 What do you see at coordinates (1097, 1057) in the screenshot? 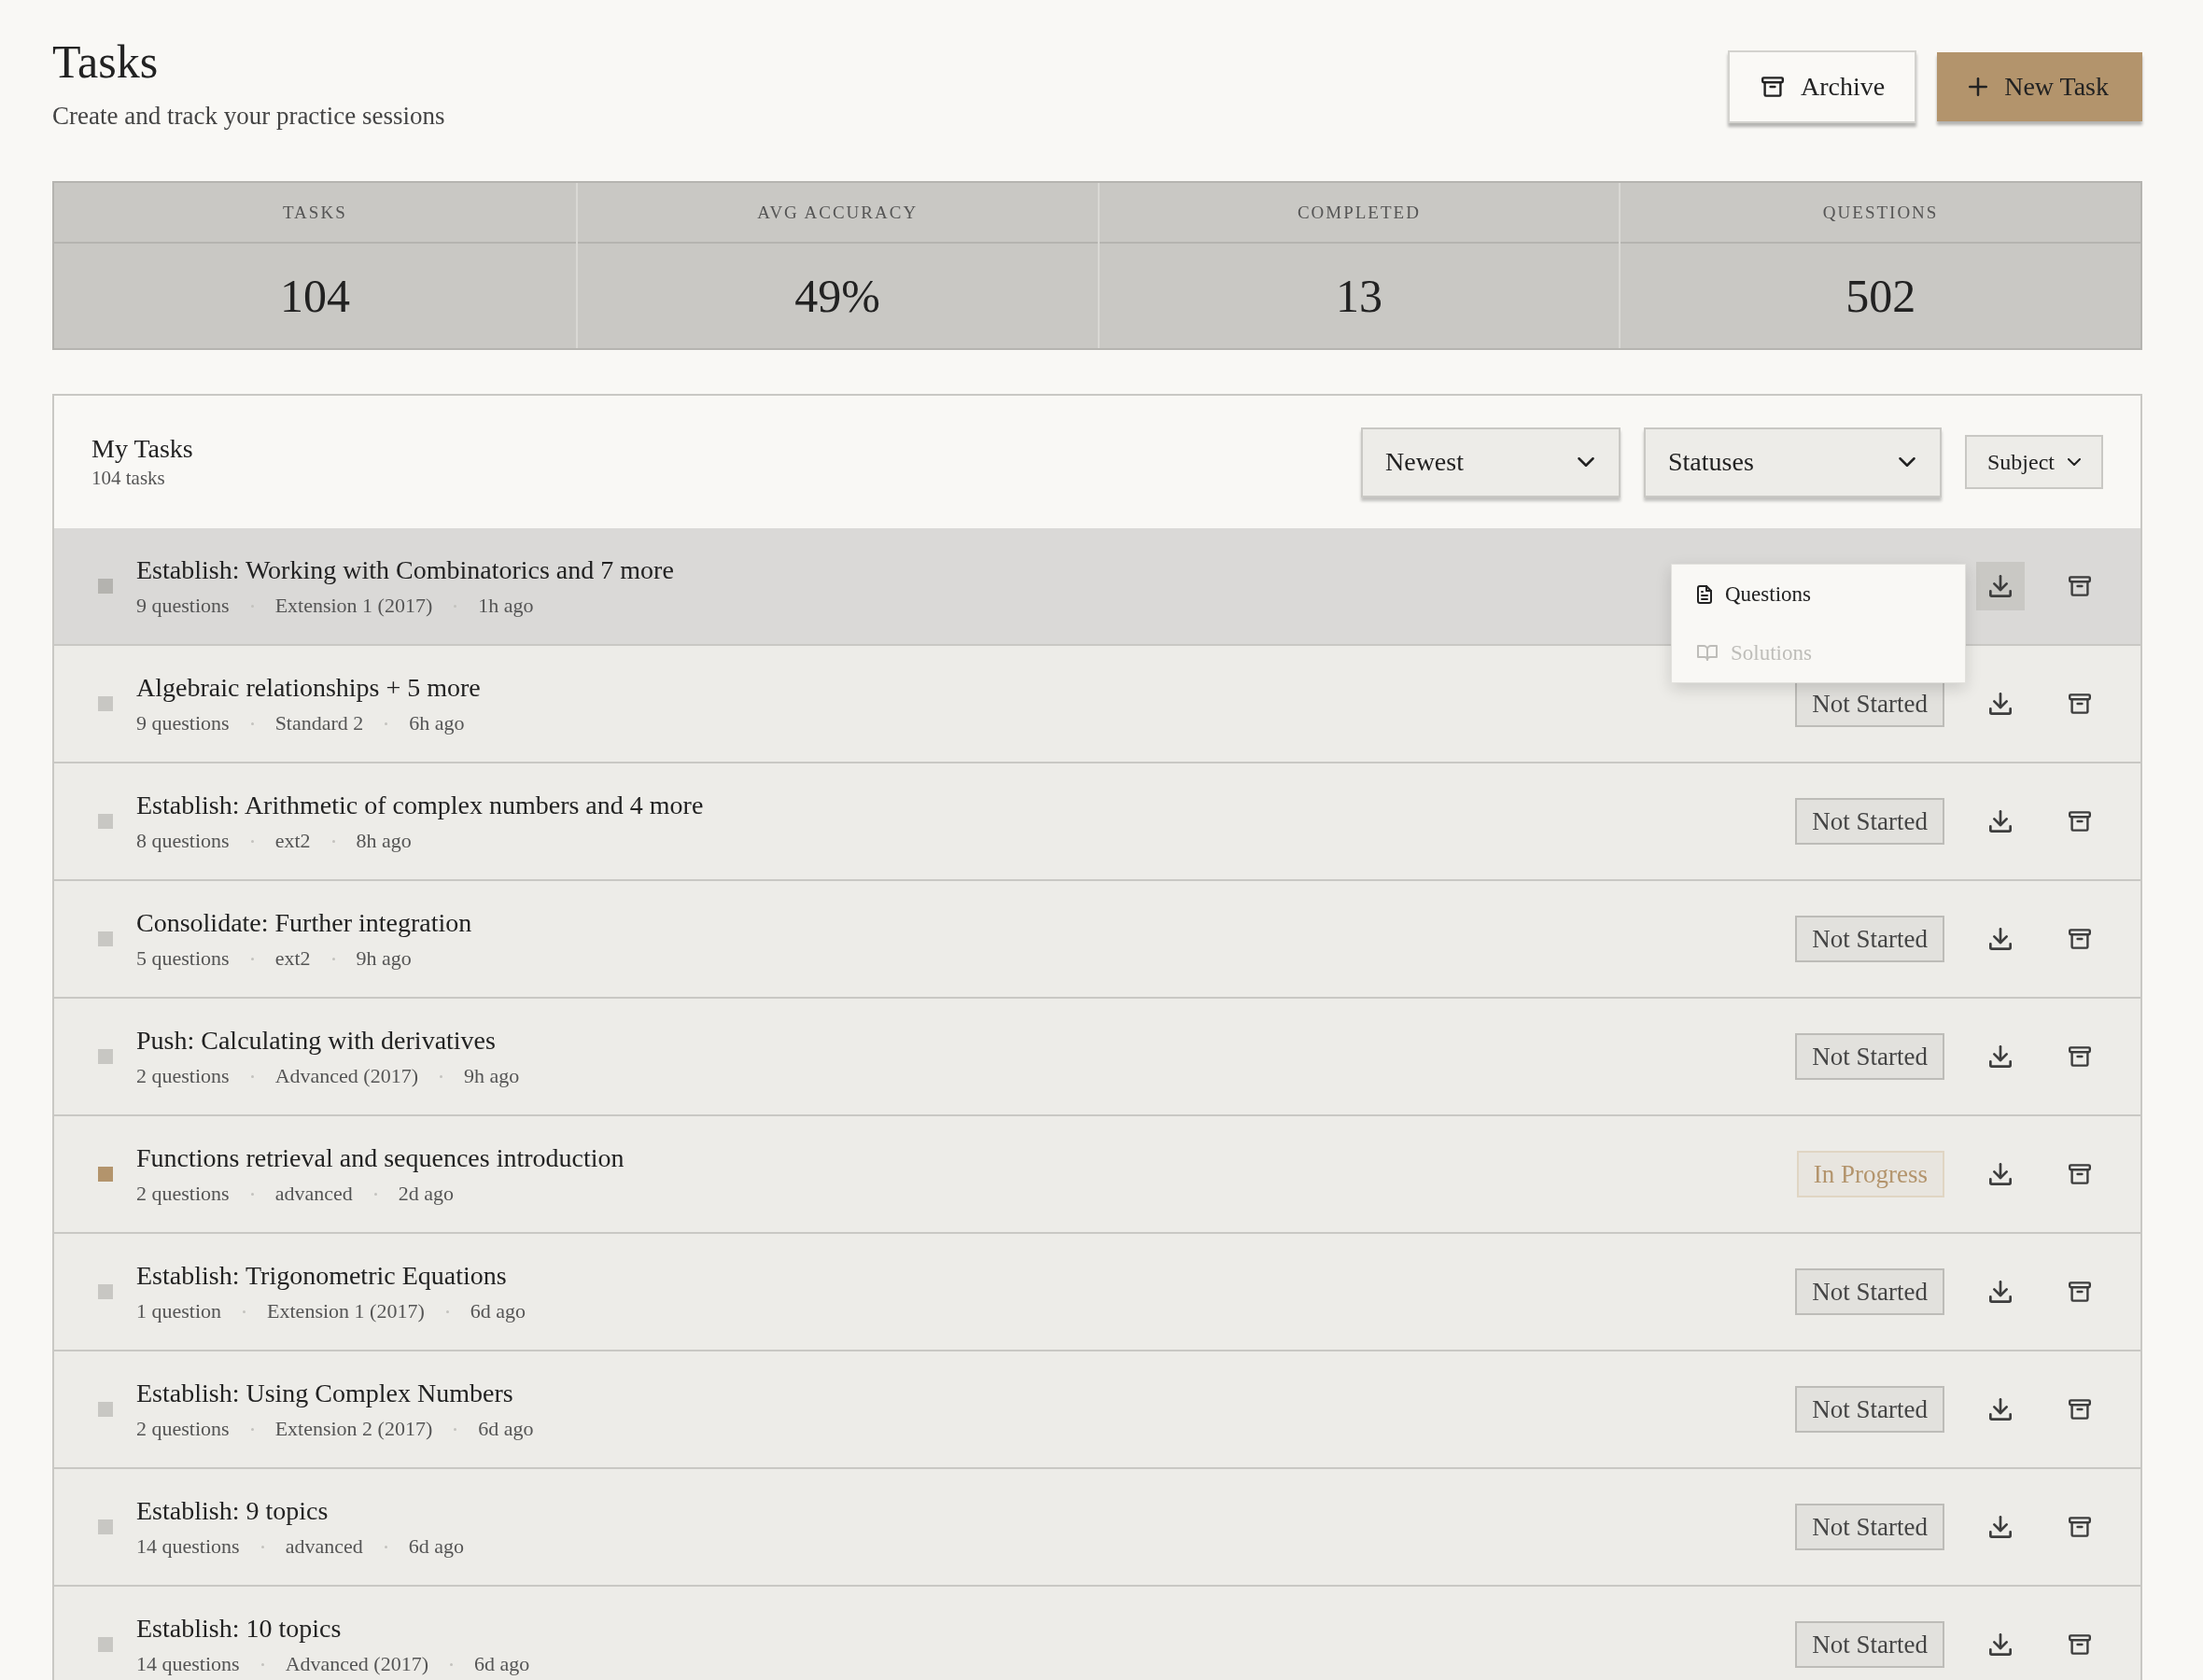
I see `task-row: Push: Calculating with derivatives 2 questions Advanced (2017) 9h ago Not Started` at bounding box center [1097, 1057].